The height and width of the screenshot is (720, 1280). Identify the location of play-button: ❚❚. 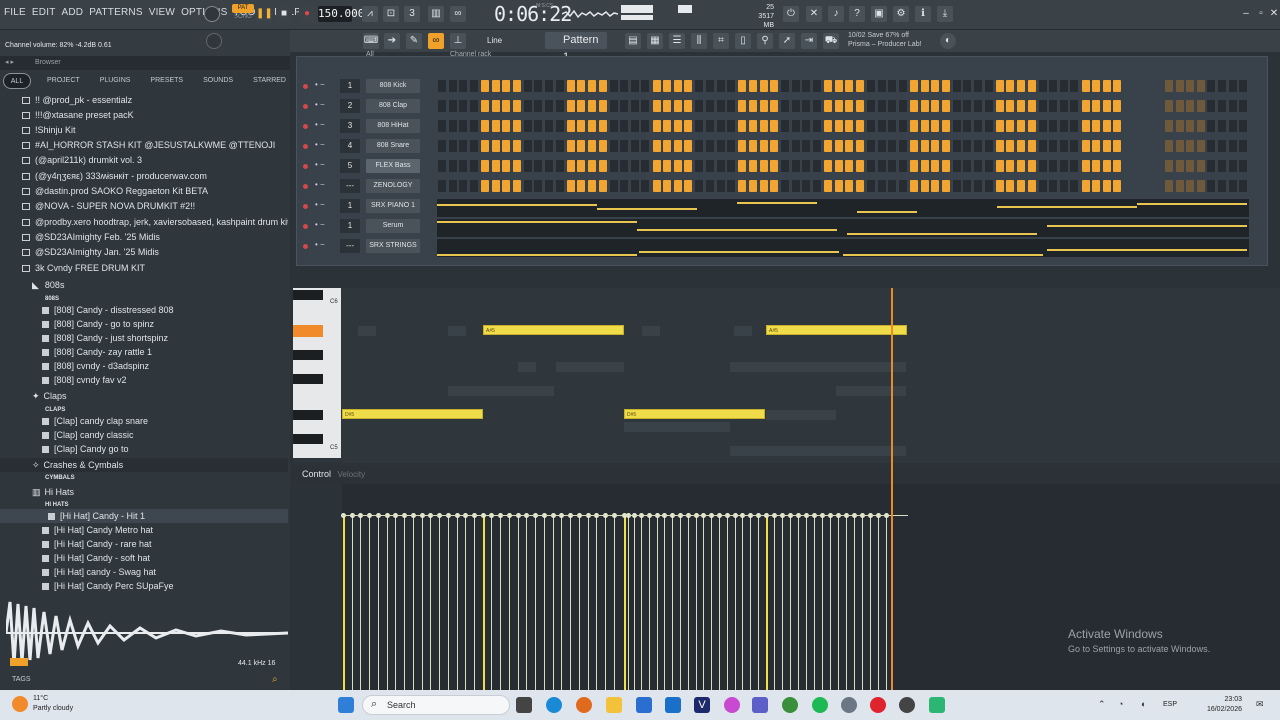
(264, 14).